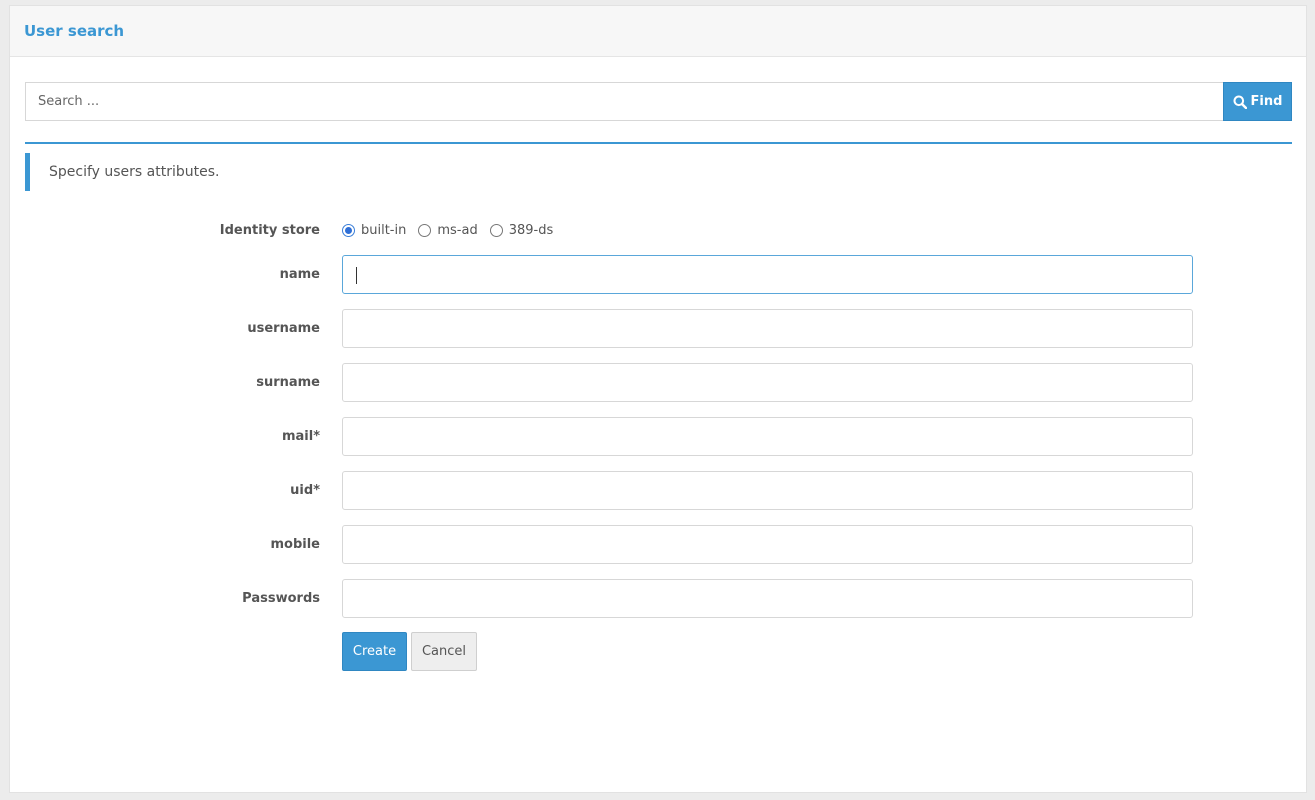  What do you see at coordinates (384, 230) in the screenshot?
I see `radio-label-built-in: built-in` at bounding box center [384, 230].